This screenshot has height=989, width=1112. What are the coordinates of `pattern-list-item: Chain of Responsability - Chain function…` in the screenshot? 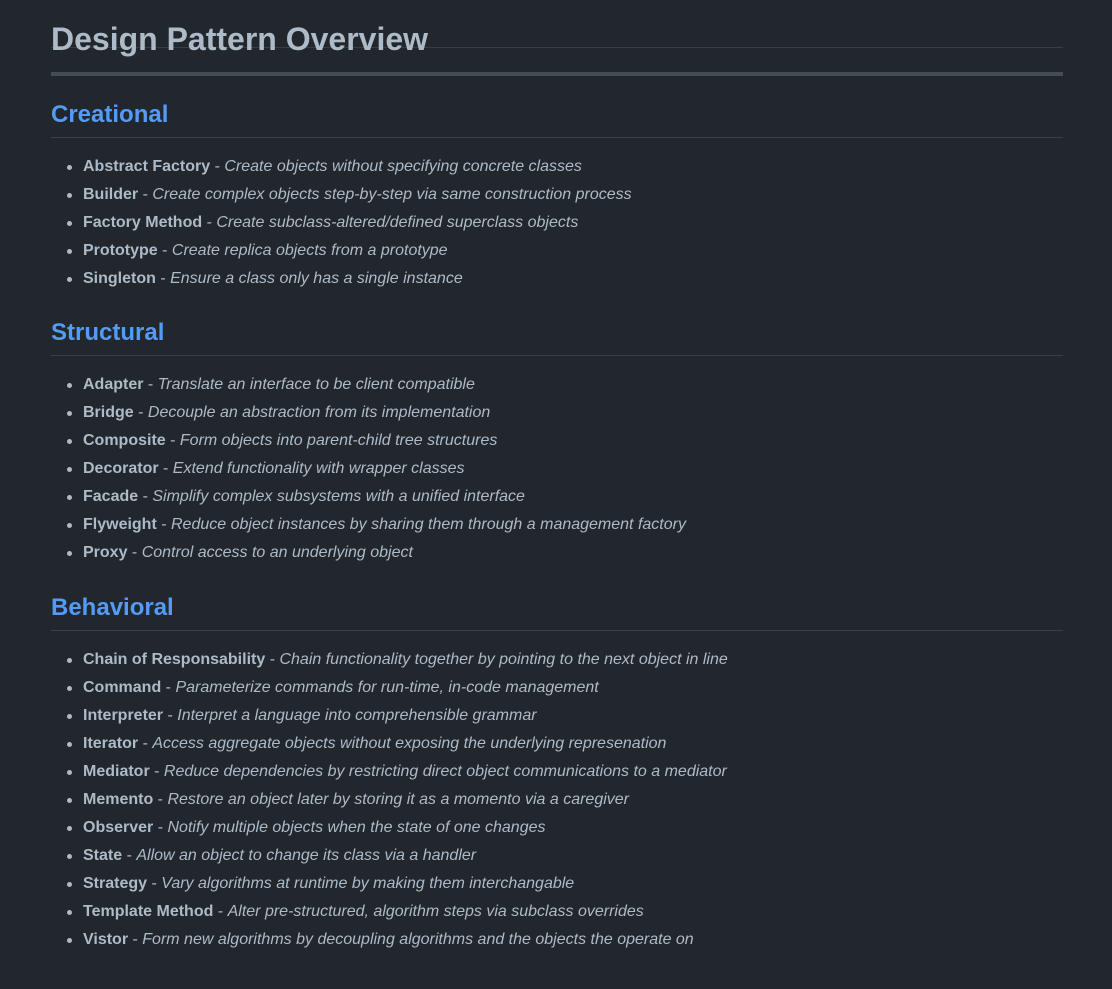 It's located at (557, 660).